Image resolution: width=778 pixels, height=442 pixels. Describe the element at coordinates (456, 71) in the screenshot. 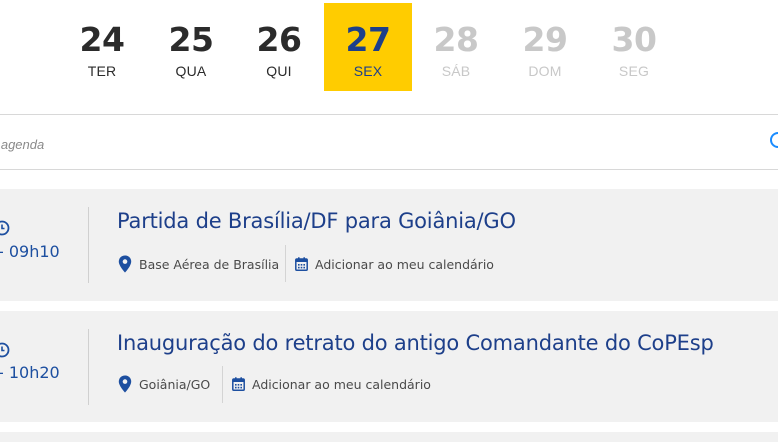

I see `day-weekday: SÁB` at that location.